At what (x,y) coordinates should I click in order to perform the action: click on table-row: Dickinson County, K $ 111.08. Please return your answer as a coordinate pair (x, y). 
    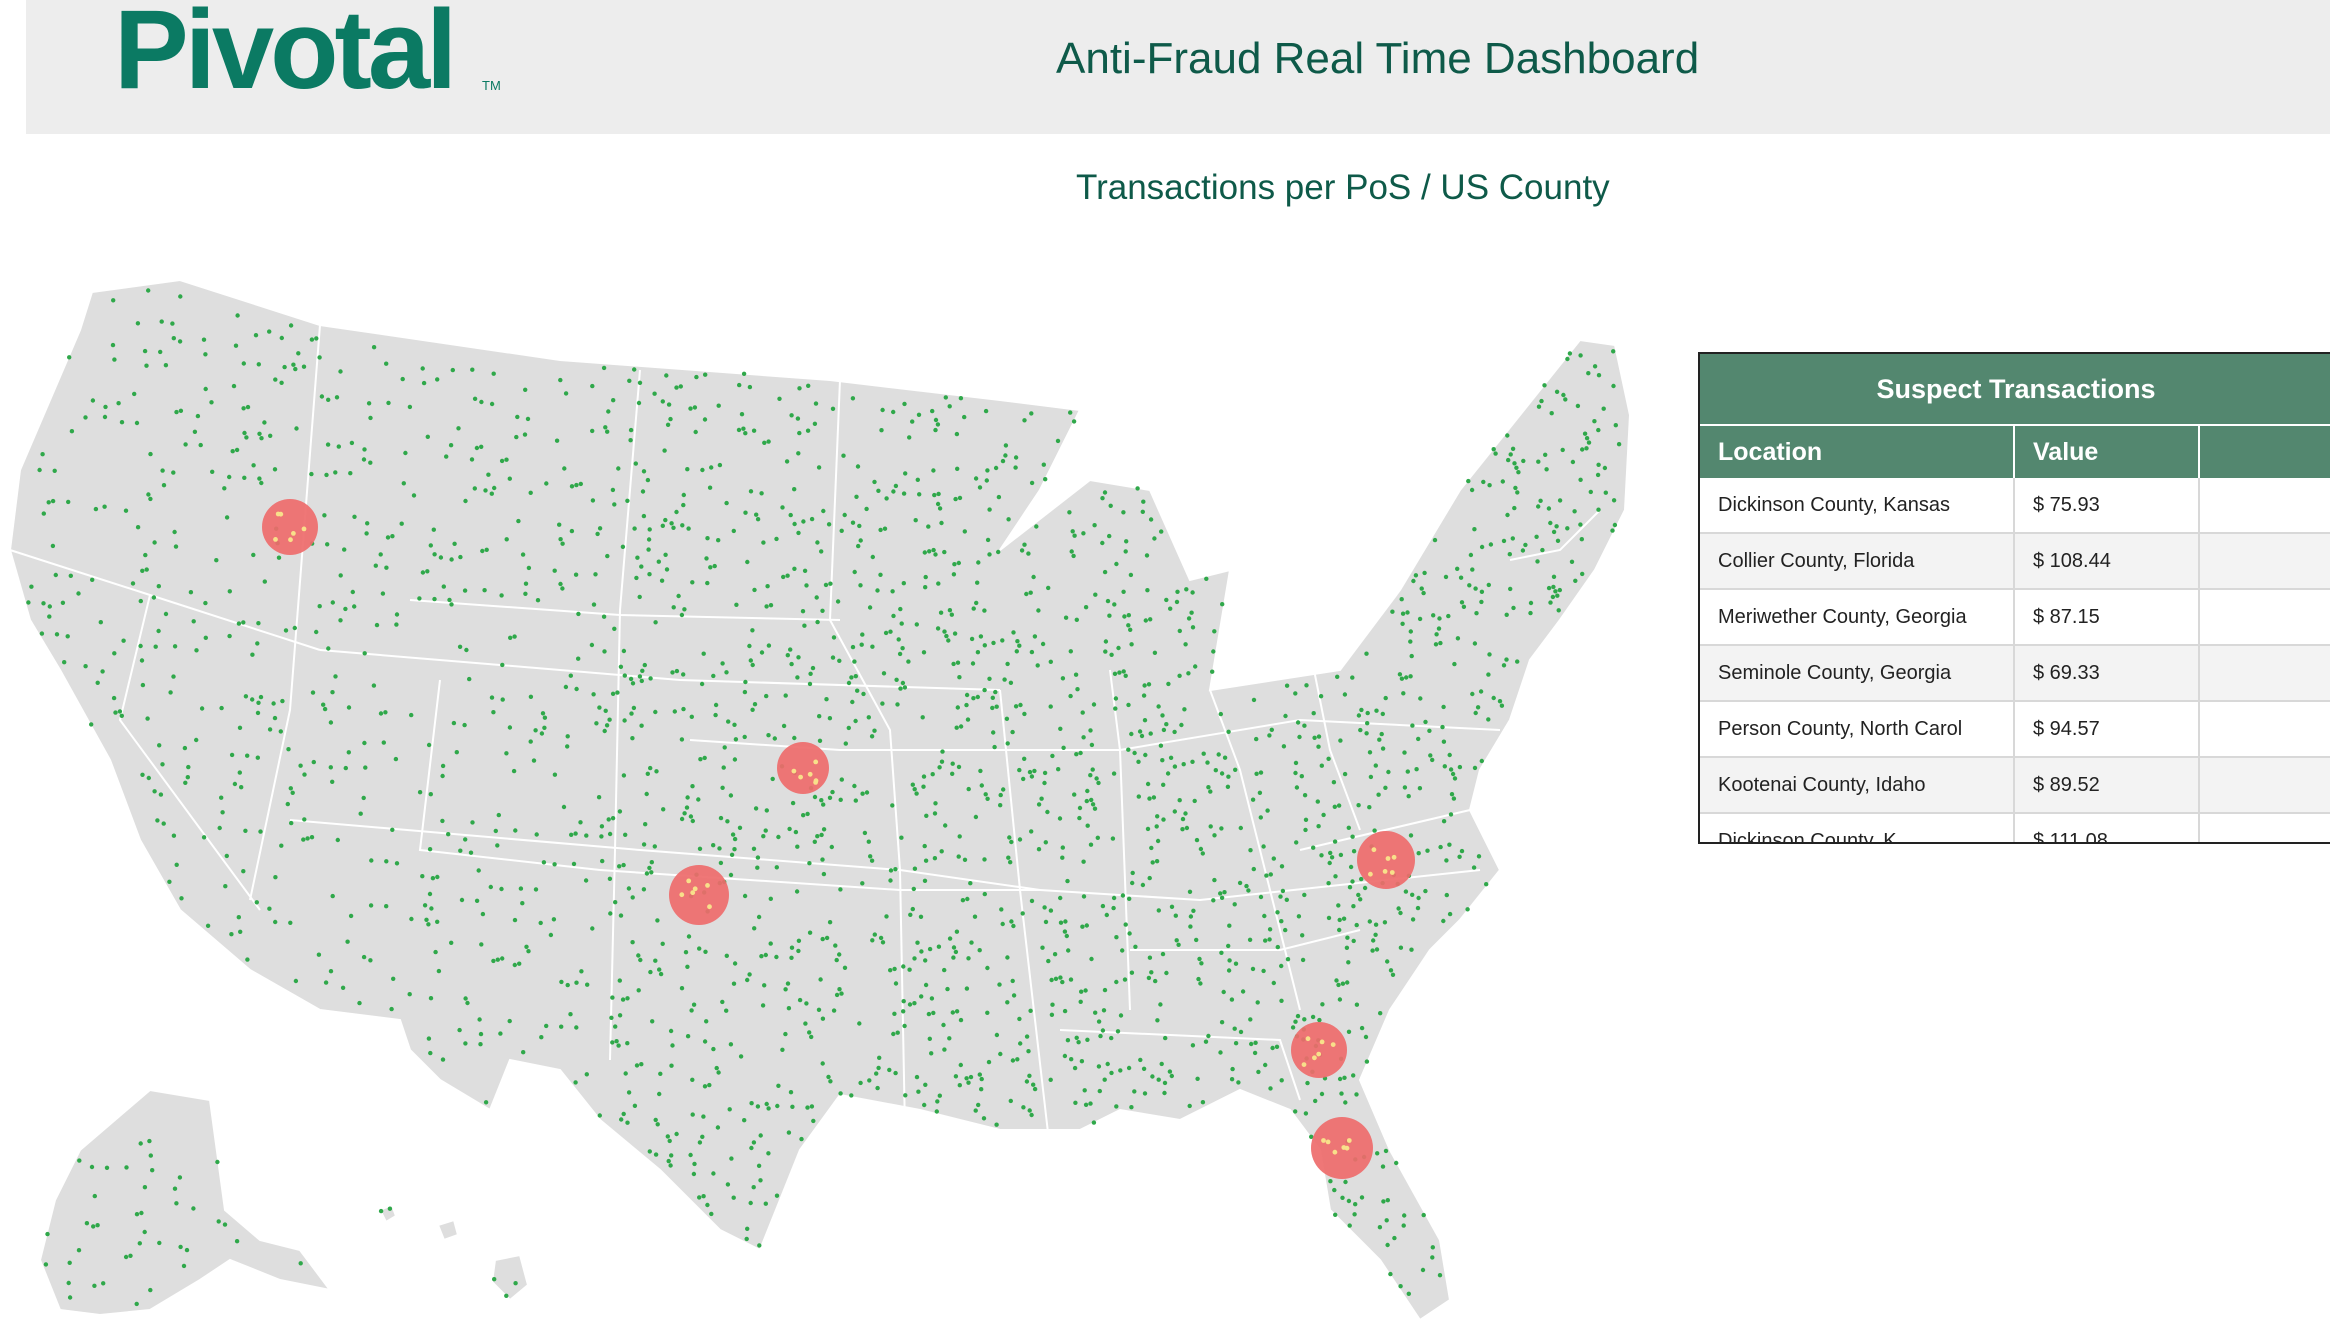
    Looking at the image, I should click on (2015, 827).